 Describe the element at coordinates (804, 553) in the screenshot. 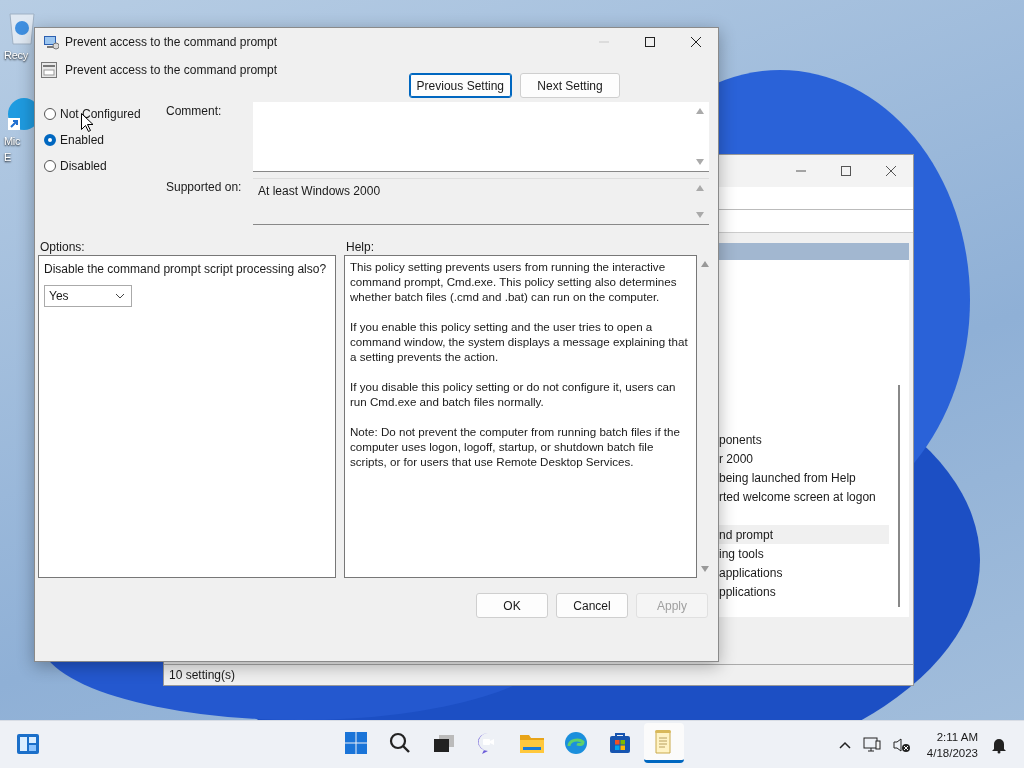

I see `setting-row: ing tools` at that location.